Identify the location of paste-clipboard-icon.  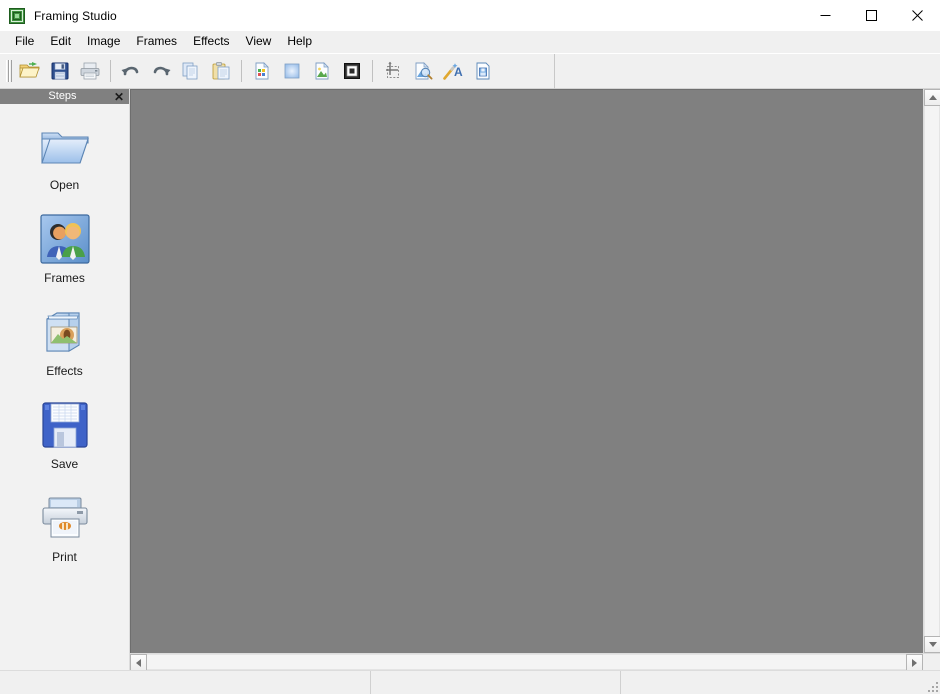
(221, 71).